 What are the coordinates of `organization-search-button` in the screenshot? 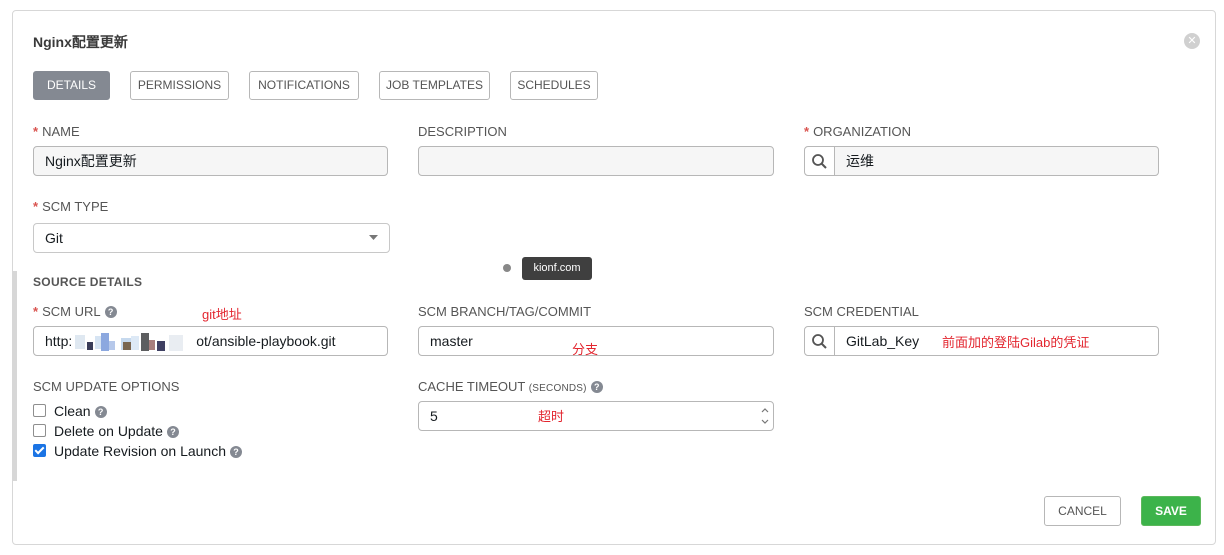 It's located at (820, 161).